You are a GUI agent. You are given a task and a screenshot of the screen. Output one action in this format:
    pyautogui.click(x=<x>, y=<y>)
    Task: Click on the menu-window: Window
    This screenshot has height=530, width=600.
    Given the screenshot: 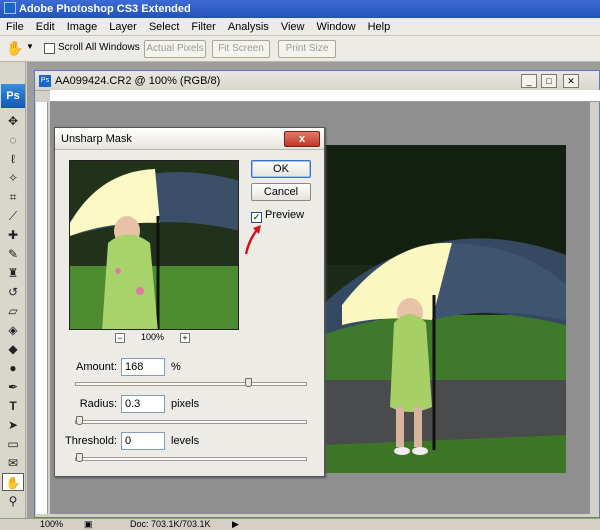 What is the action you would take?
    pyautogui.click(x=335, y=27)
    